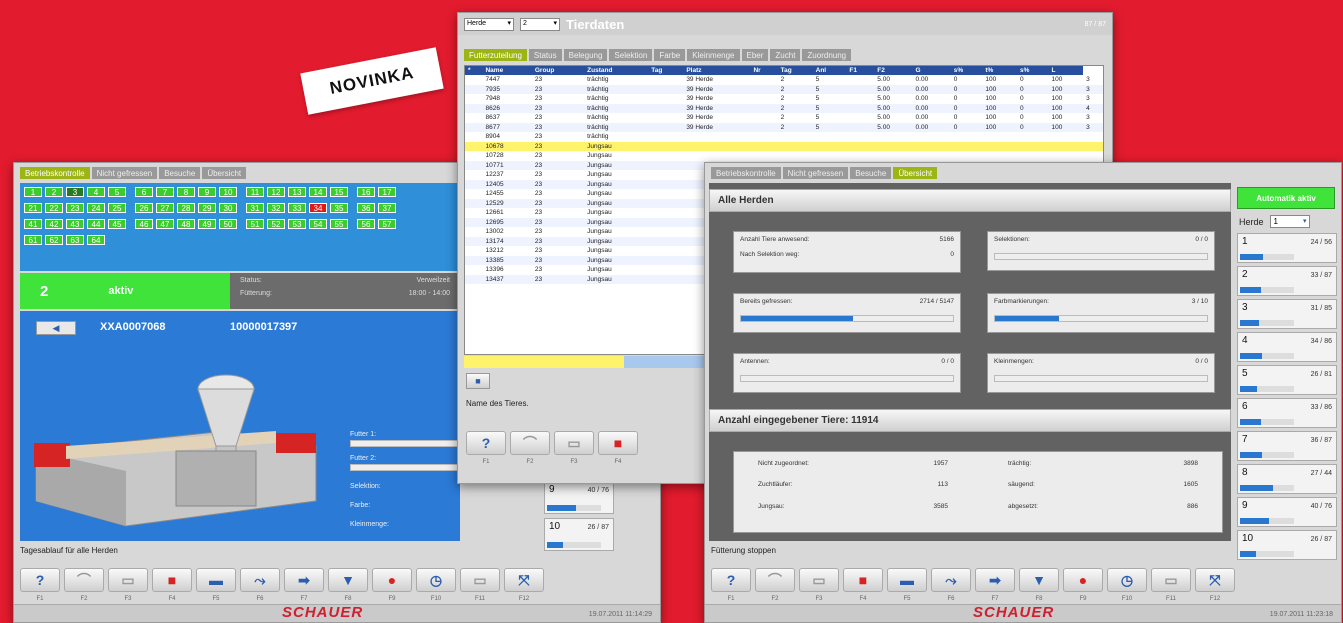 This screenshot has width=1343, height=623. I want to click on station-cell: 11, so click(255, 192).